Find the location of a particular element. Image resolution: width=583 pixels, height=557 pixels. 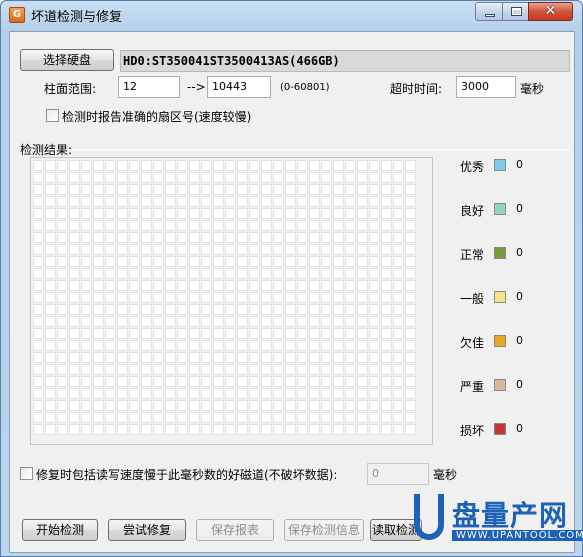

save-scan-info-button: 保存检测信息 is located at coordinates (324, 530).